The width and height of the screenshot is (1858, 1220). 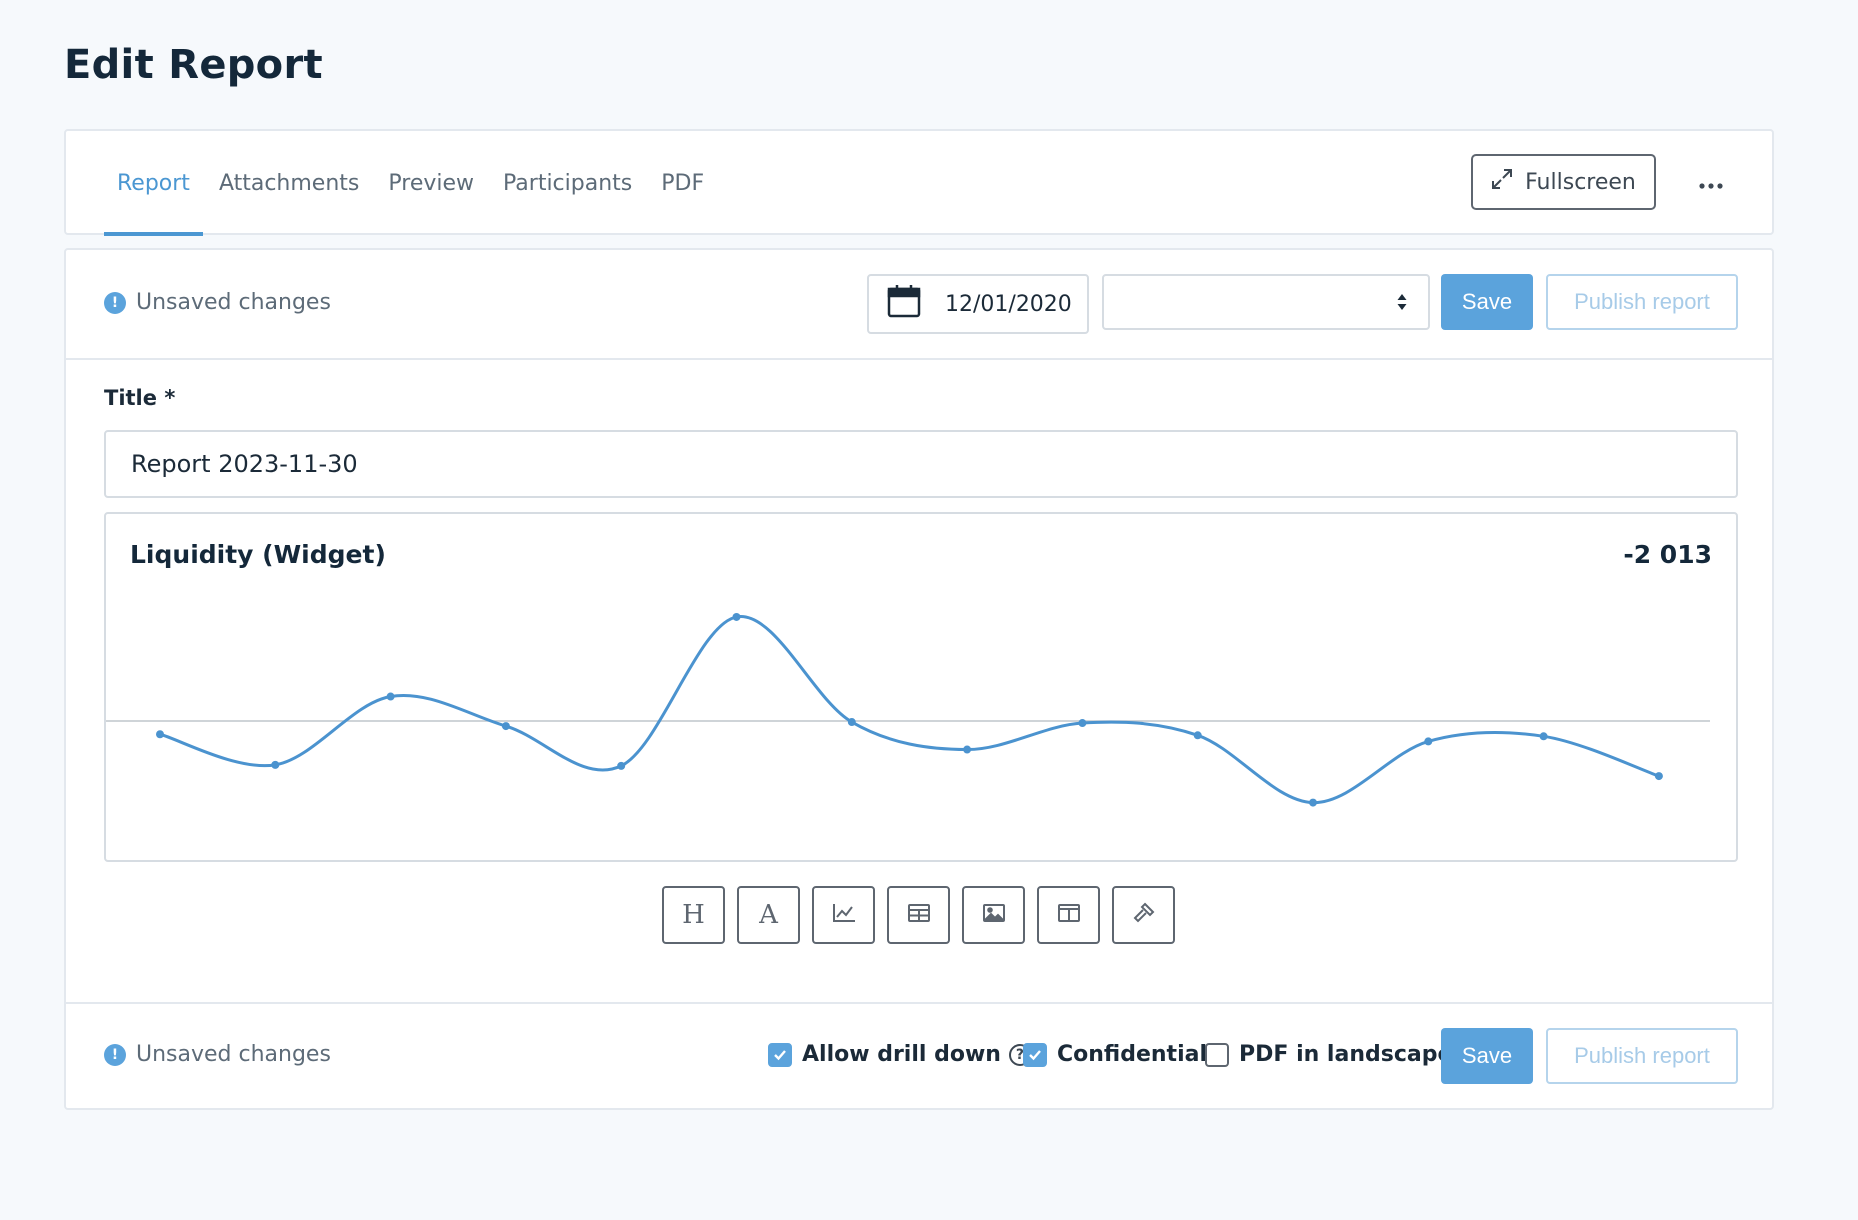 What do you see at coordinates (1217, 1054) in the screenshot?
I see `pdf-landscape-checkbox` at bounding box center [1217, 1054].